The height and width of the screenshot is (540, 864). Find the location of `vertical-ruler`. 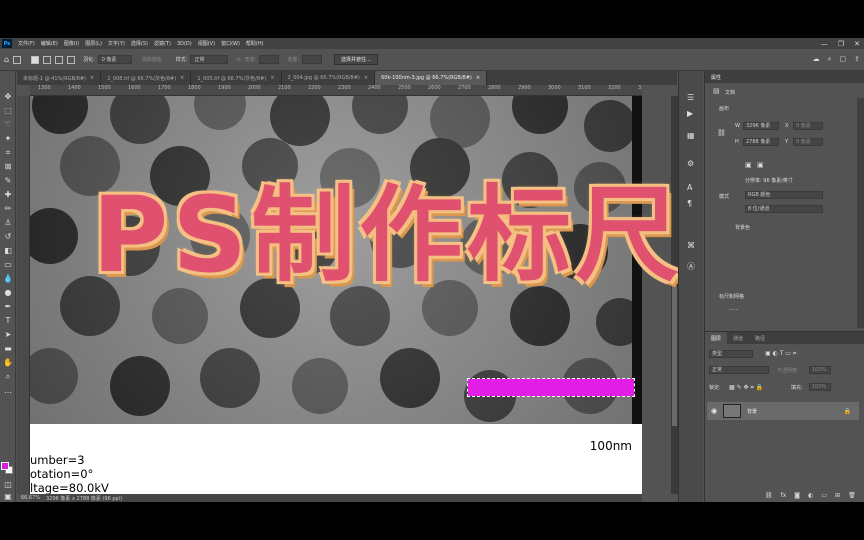

vertical-ruler is located at coordinates (23, 295).